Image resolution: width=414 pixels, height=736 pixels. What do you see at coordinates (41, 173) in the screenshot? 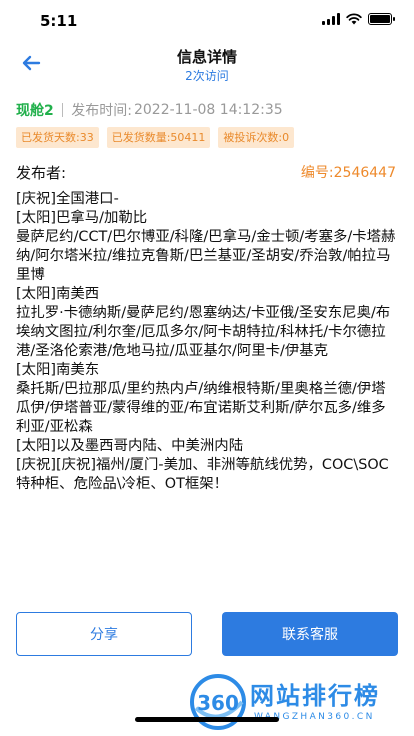
I see `publisher-label: 发布者:` at bounding box center [41, 173].